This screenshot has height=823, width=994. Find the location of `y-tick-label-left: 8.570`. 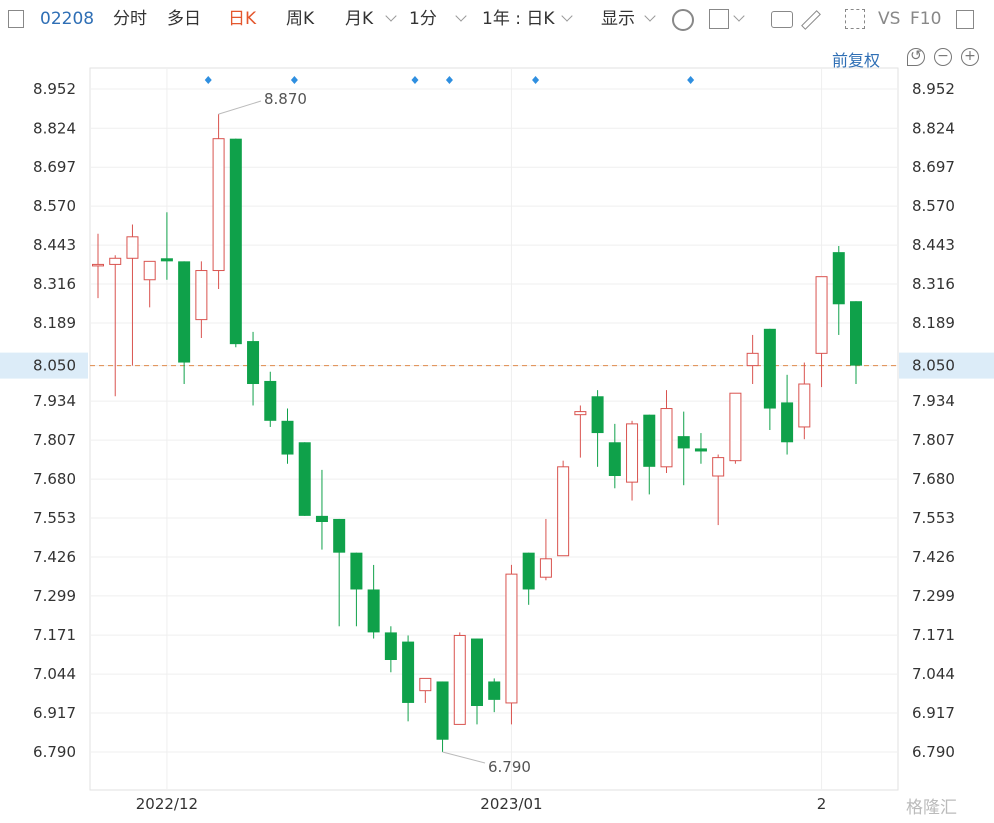

y-tick-label-left: 8.570 is located at coordinates (54, 206).